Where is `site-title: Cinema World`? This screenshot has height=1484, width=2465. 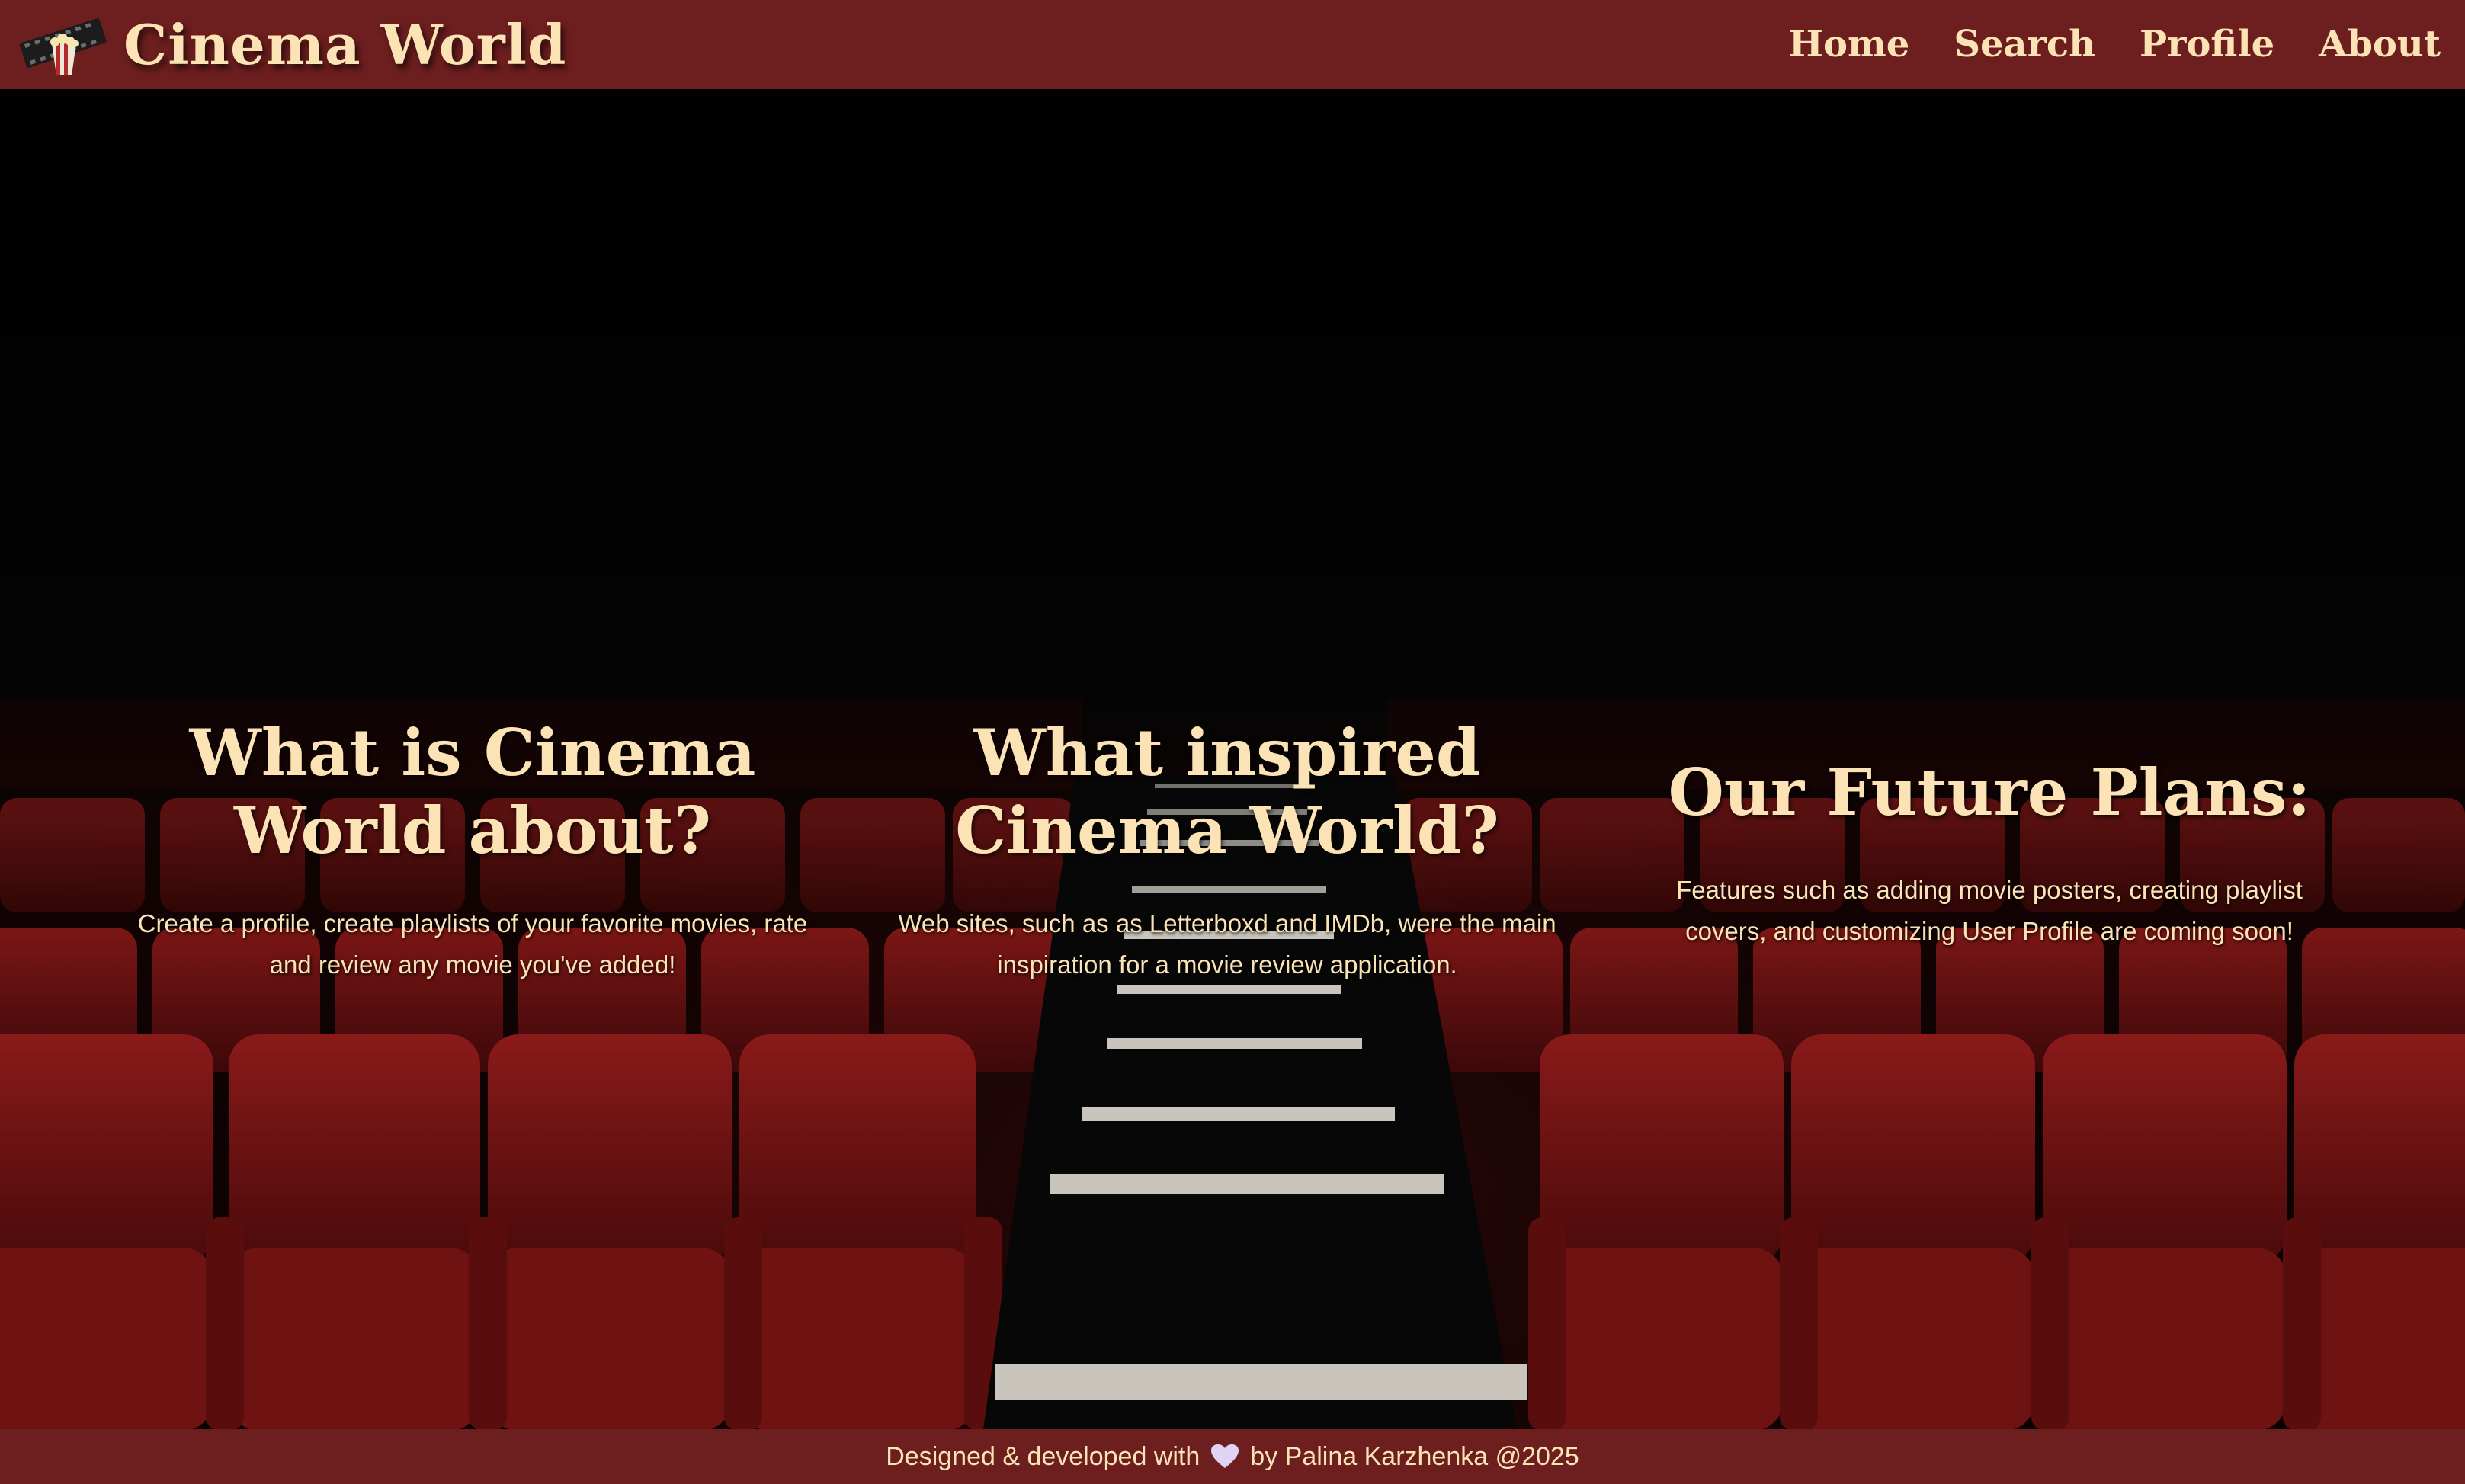
site-title: Cinema World is located at coordinates (345, 44).